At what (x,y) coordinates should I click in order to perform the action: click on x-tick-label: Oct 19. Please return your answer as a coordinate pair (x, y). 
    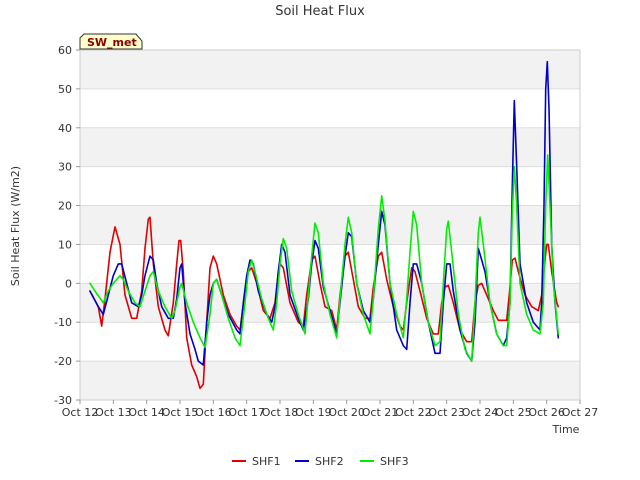
    Looking at the image, I should click on (313, 412).